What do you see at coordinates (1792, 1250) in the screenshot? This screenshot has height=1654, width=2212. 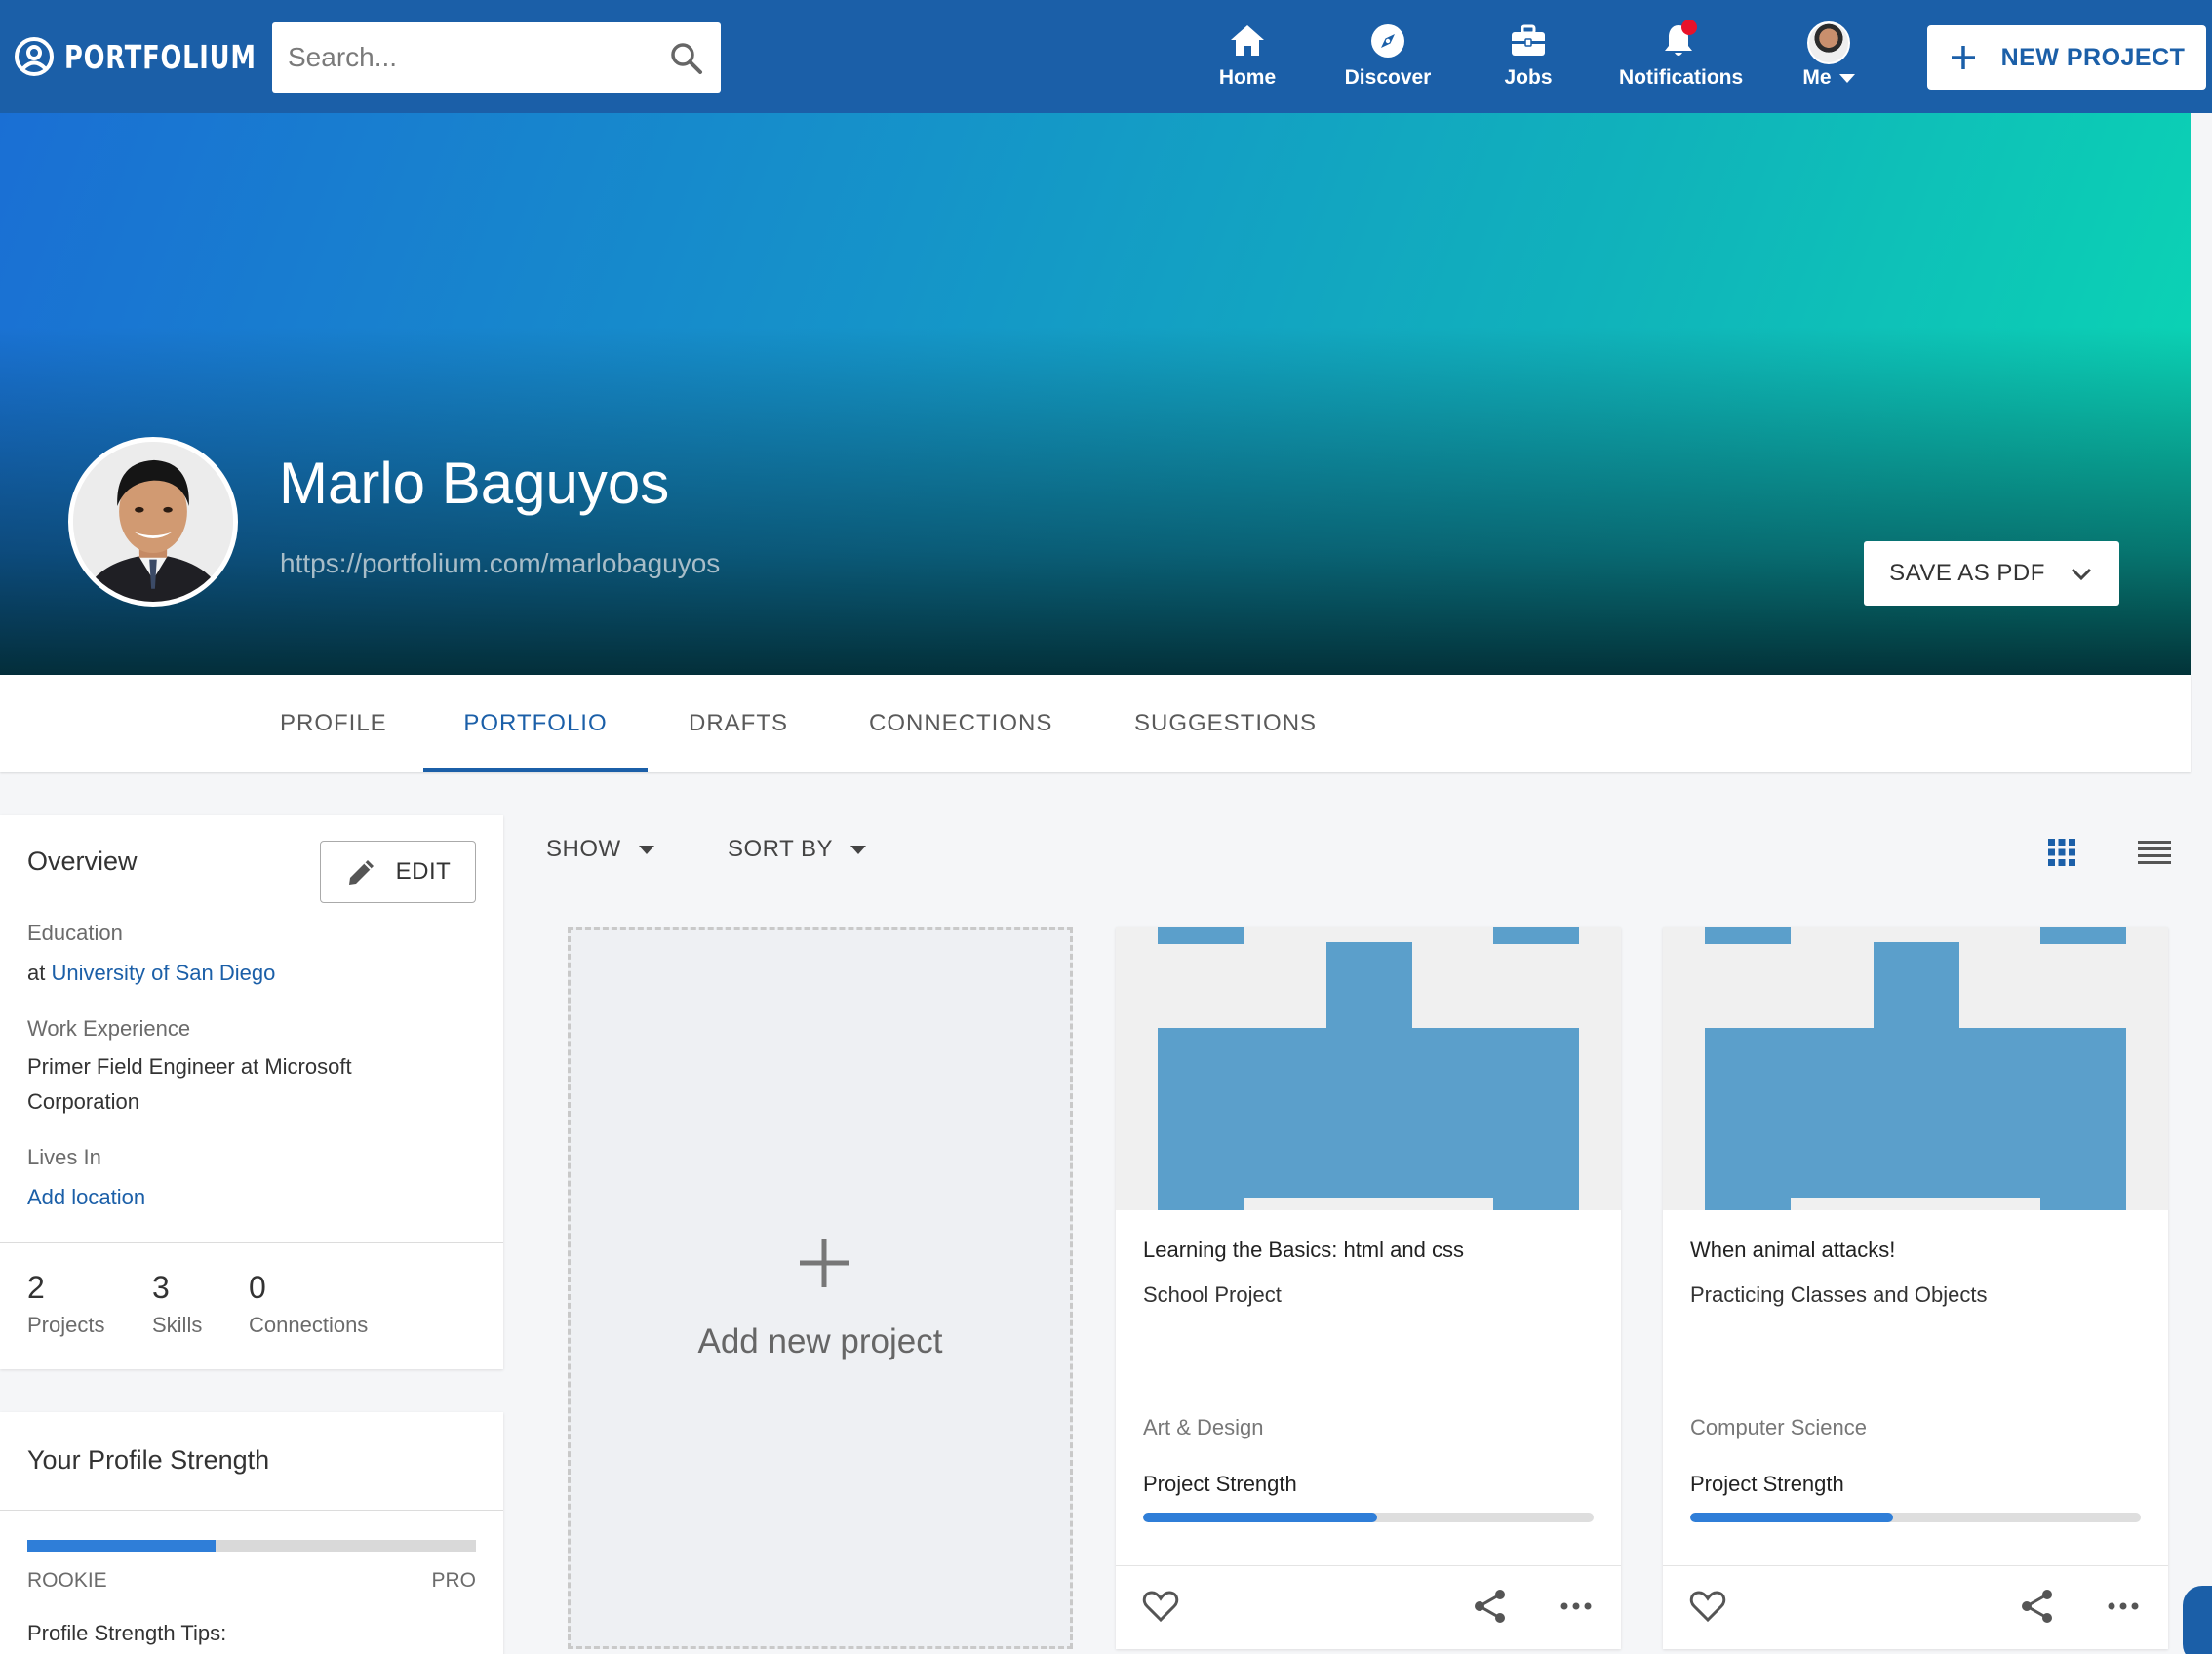 I see `project-title: When animal attacks!` at bounding box center [1792, 1250].